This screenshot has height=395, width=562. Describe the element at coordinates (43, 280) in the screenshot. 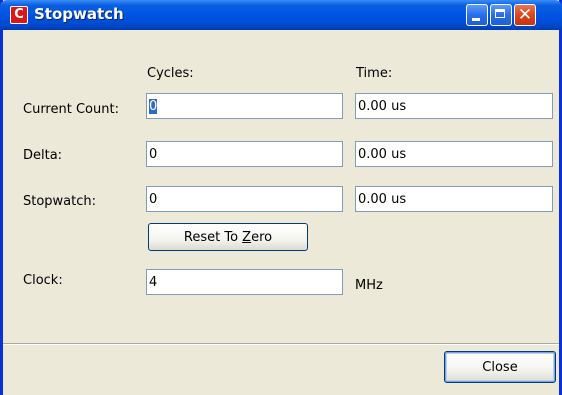

I see `clock-label: Clock:` at that location.